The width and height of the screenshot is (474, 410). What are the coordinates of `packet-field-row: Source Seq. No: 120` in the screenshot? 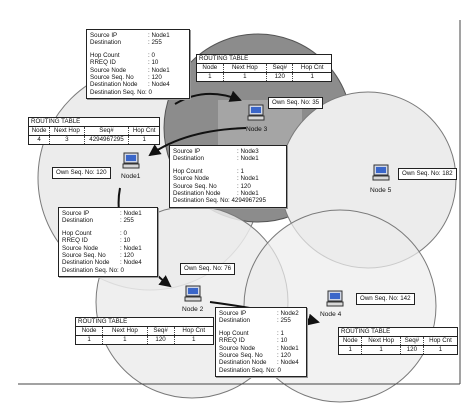 It's located at (108, 255).